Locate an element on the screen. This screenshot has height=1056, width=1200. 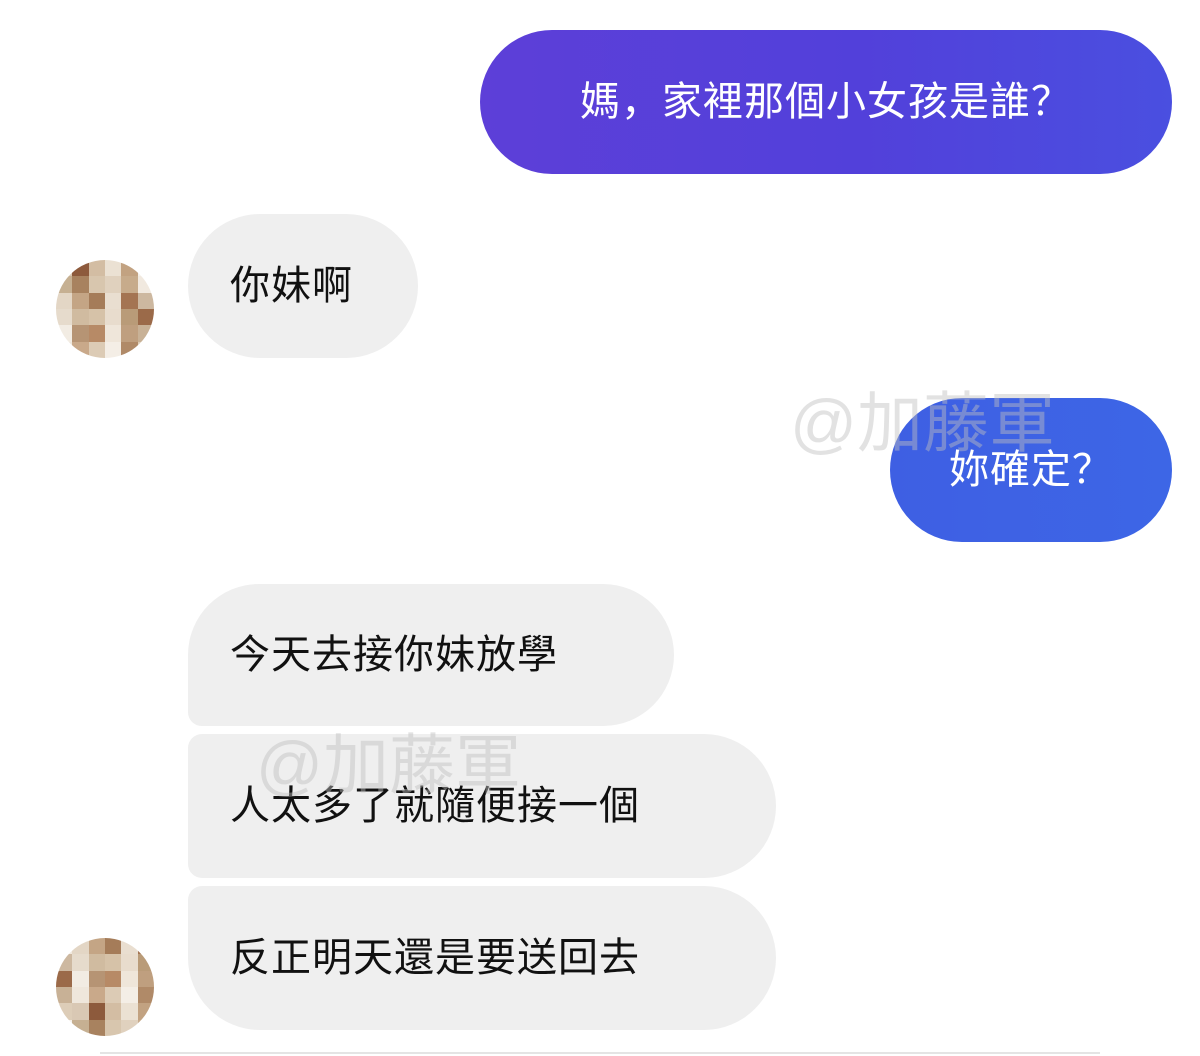
message-text: 今天去接你妹放學 is located at coordinates (394, 655).